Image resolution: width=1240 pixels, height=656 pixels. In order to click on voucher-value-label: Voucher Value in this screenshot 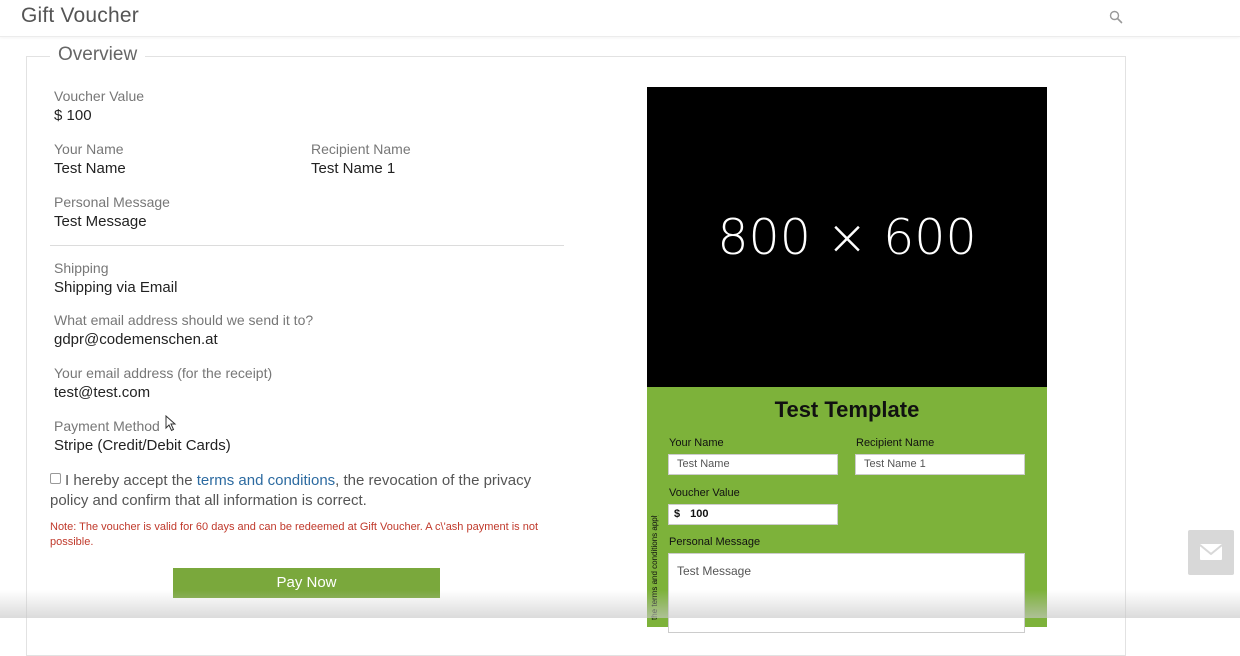, I will do `click(99, 96)`.